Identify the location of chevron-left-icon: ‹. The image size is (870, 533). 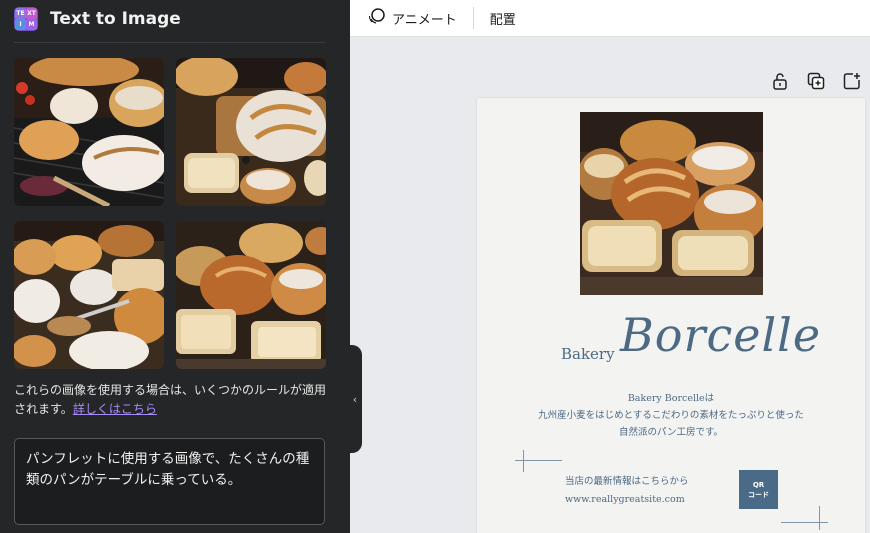
(355, 399).